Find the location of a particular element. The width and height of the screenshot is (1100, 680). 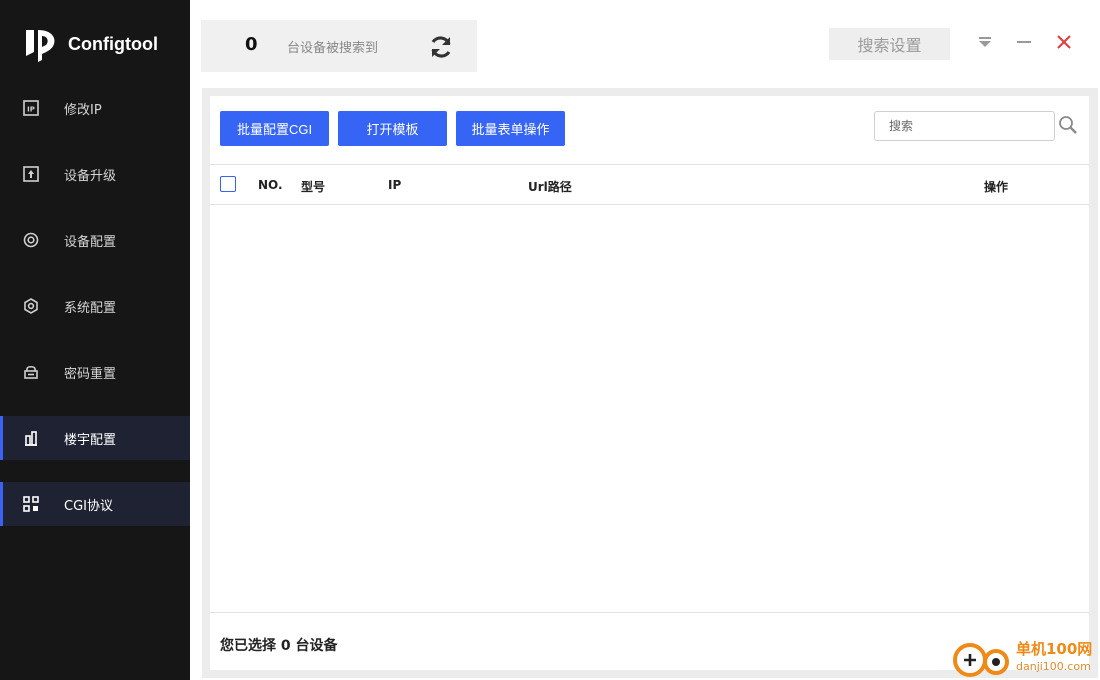

batch-config-cgi-button: 批量配置CGI is located at coordinates (274, 128).